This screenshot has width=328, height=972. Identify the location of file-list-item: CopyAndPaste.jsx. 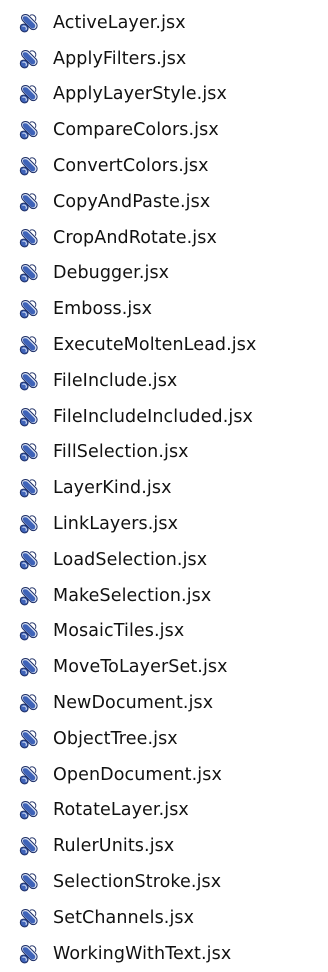
(164, 202).